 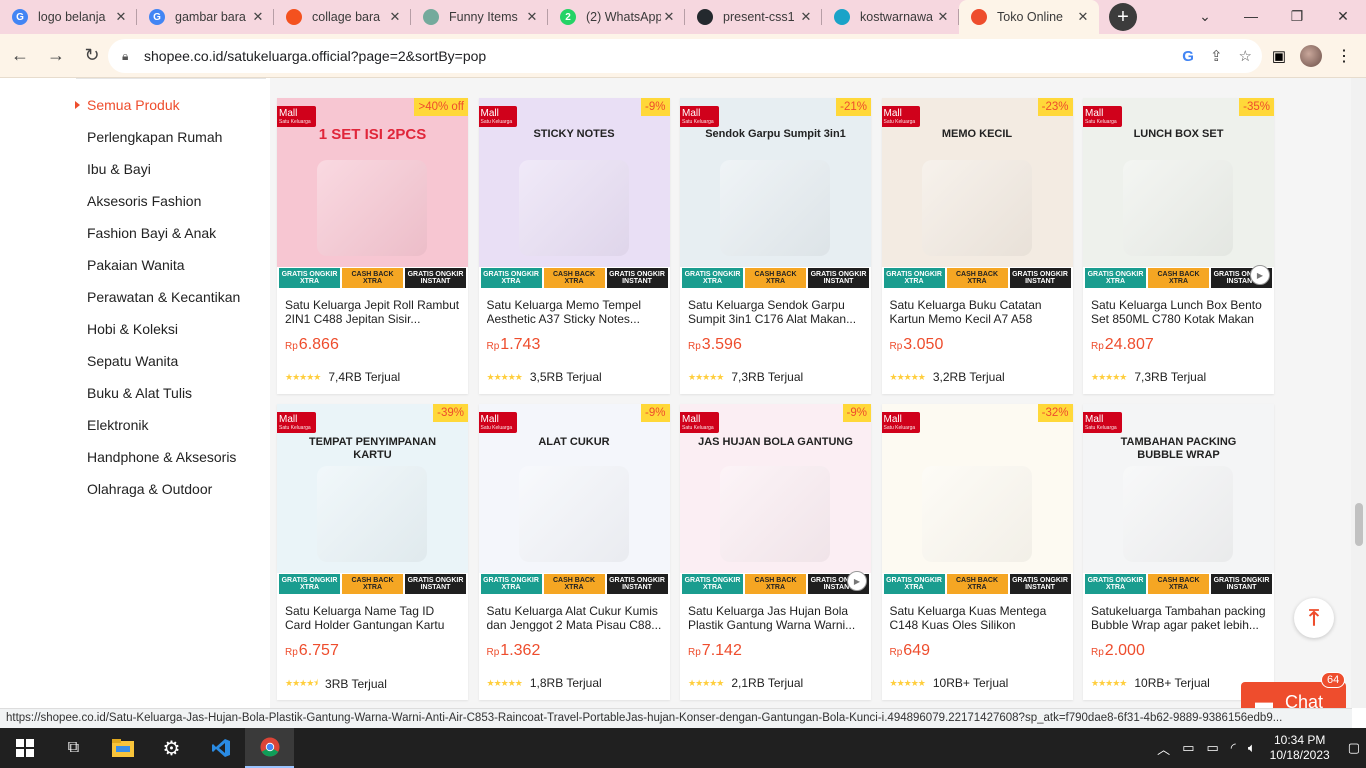 I want to click on browser-tab: Funny Items ✕, so click(x=479, y=17).